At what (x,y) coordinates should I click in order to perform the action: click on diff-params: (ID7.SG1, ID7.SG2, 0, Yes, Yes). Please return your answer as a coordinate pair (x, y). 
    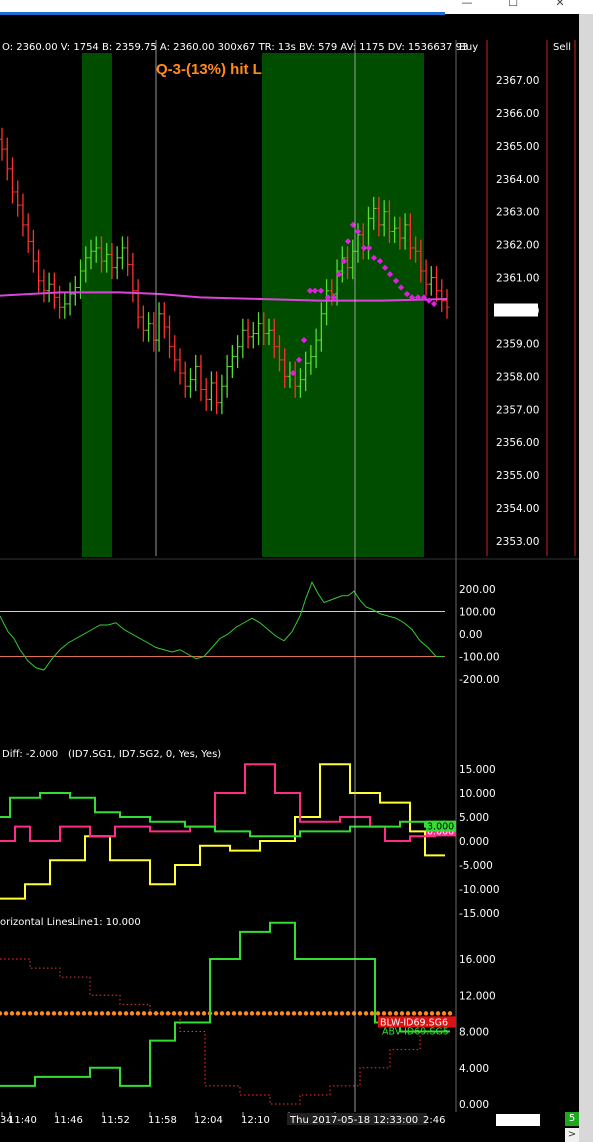
    Looking at the image, I should click on (144, 754).